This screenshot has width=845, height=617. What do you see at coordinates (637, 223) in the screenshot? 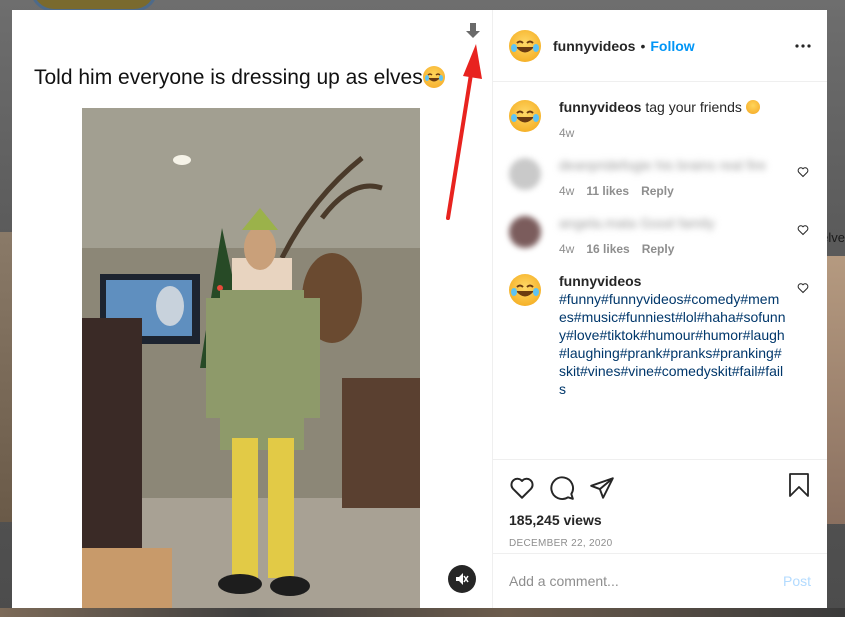
I see `comment-message: angela.mata Good family` at bounding box center [637, 223].